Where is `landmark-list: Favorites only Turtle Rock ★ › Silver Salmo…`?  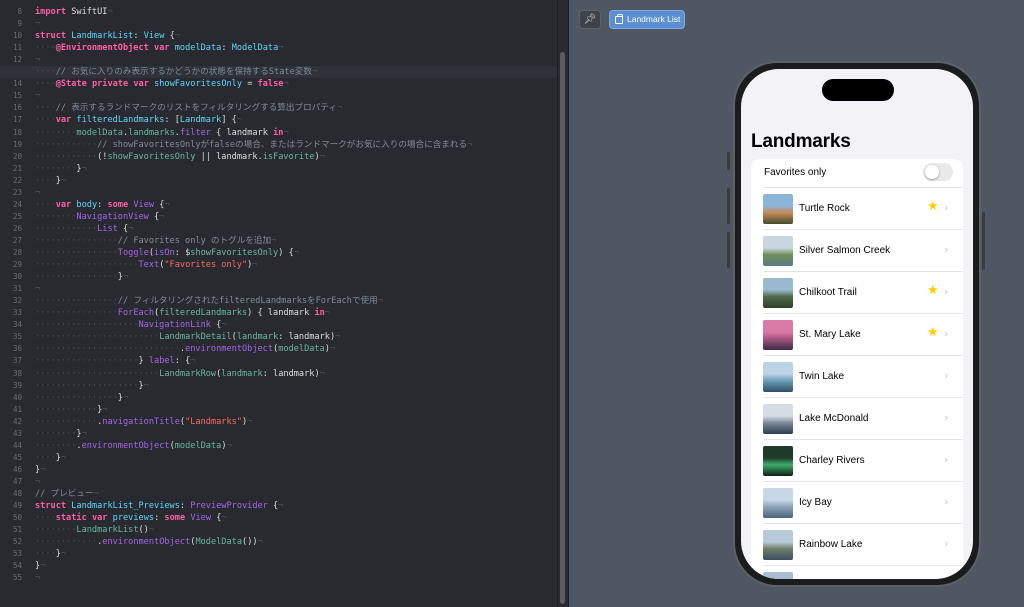 landmark-list: Favorites only Turtle Rock ★ › Silver Salmo… is located at coordinates (857, 369).